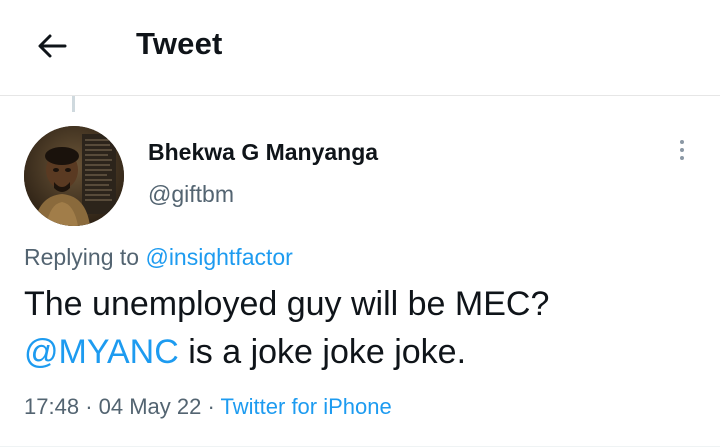 The image size is (720, 448). I want to click on back-button, so click(52, 46).